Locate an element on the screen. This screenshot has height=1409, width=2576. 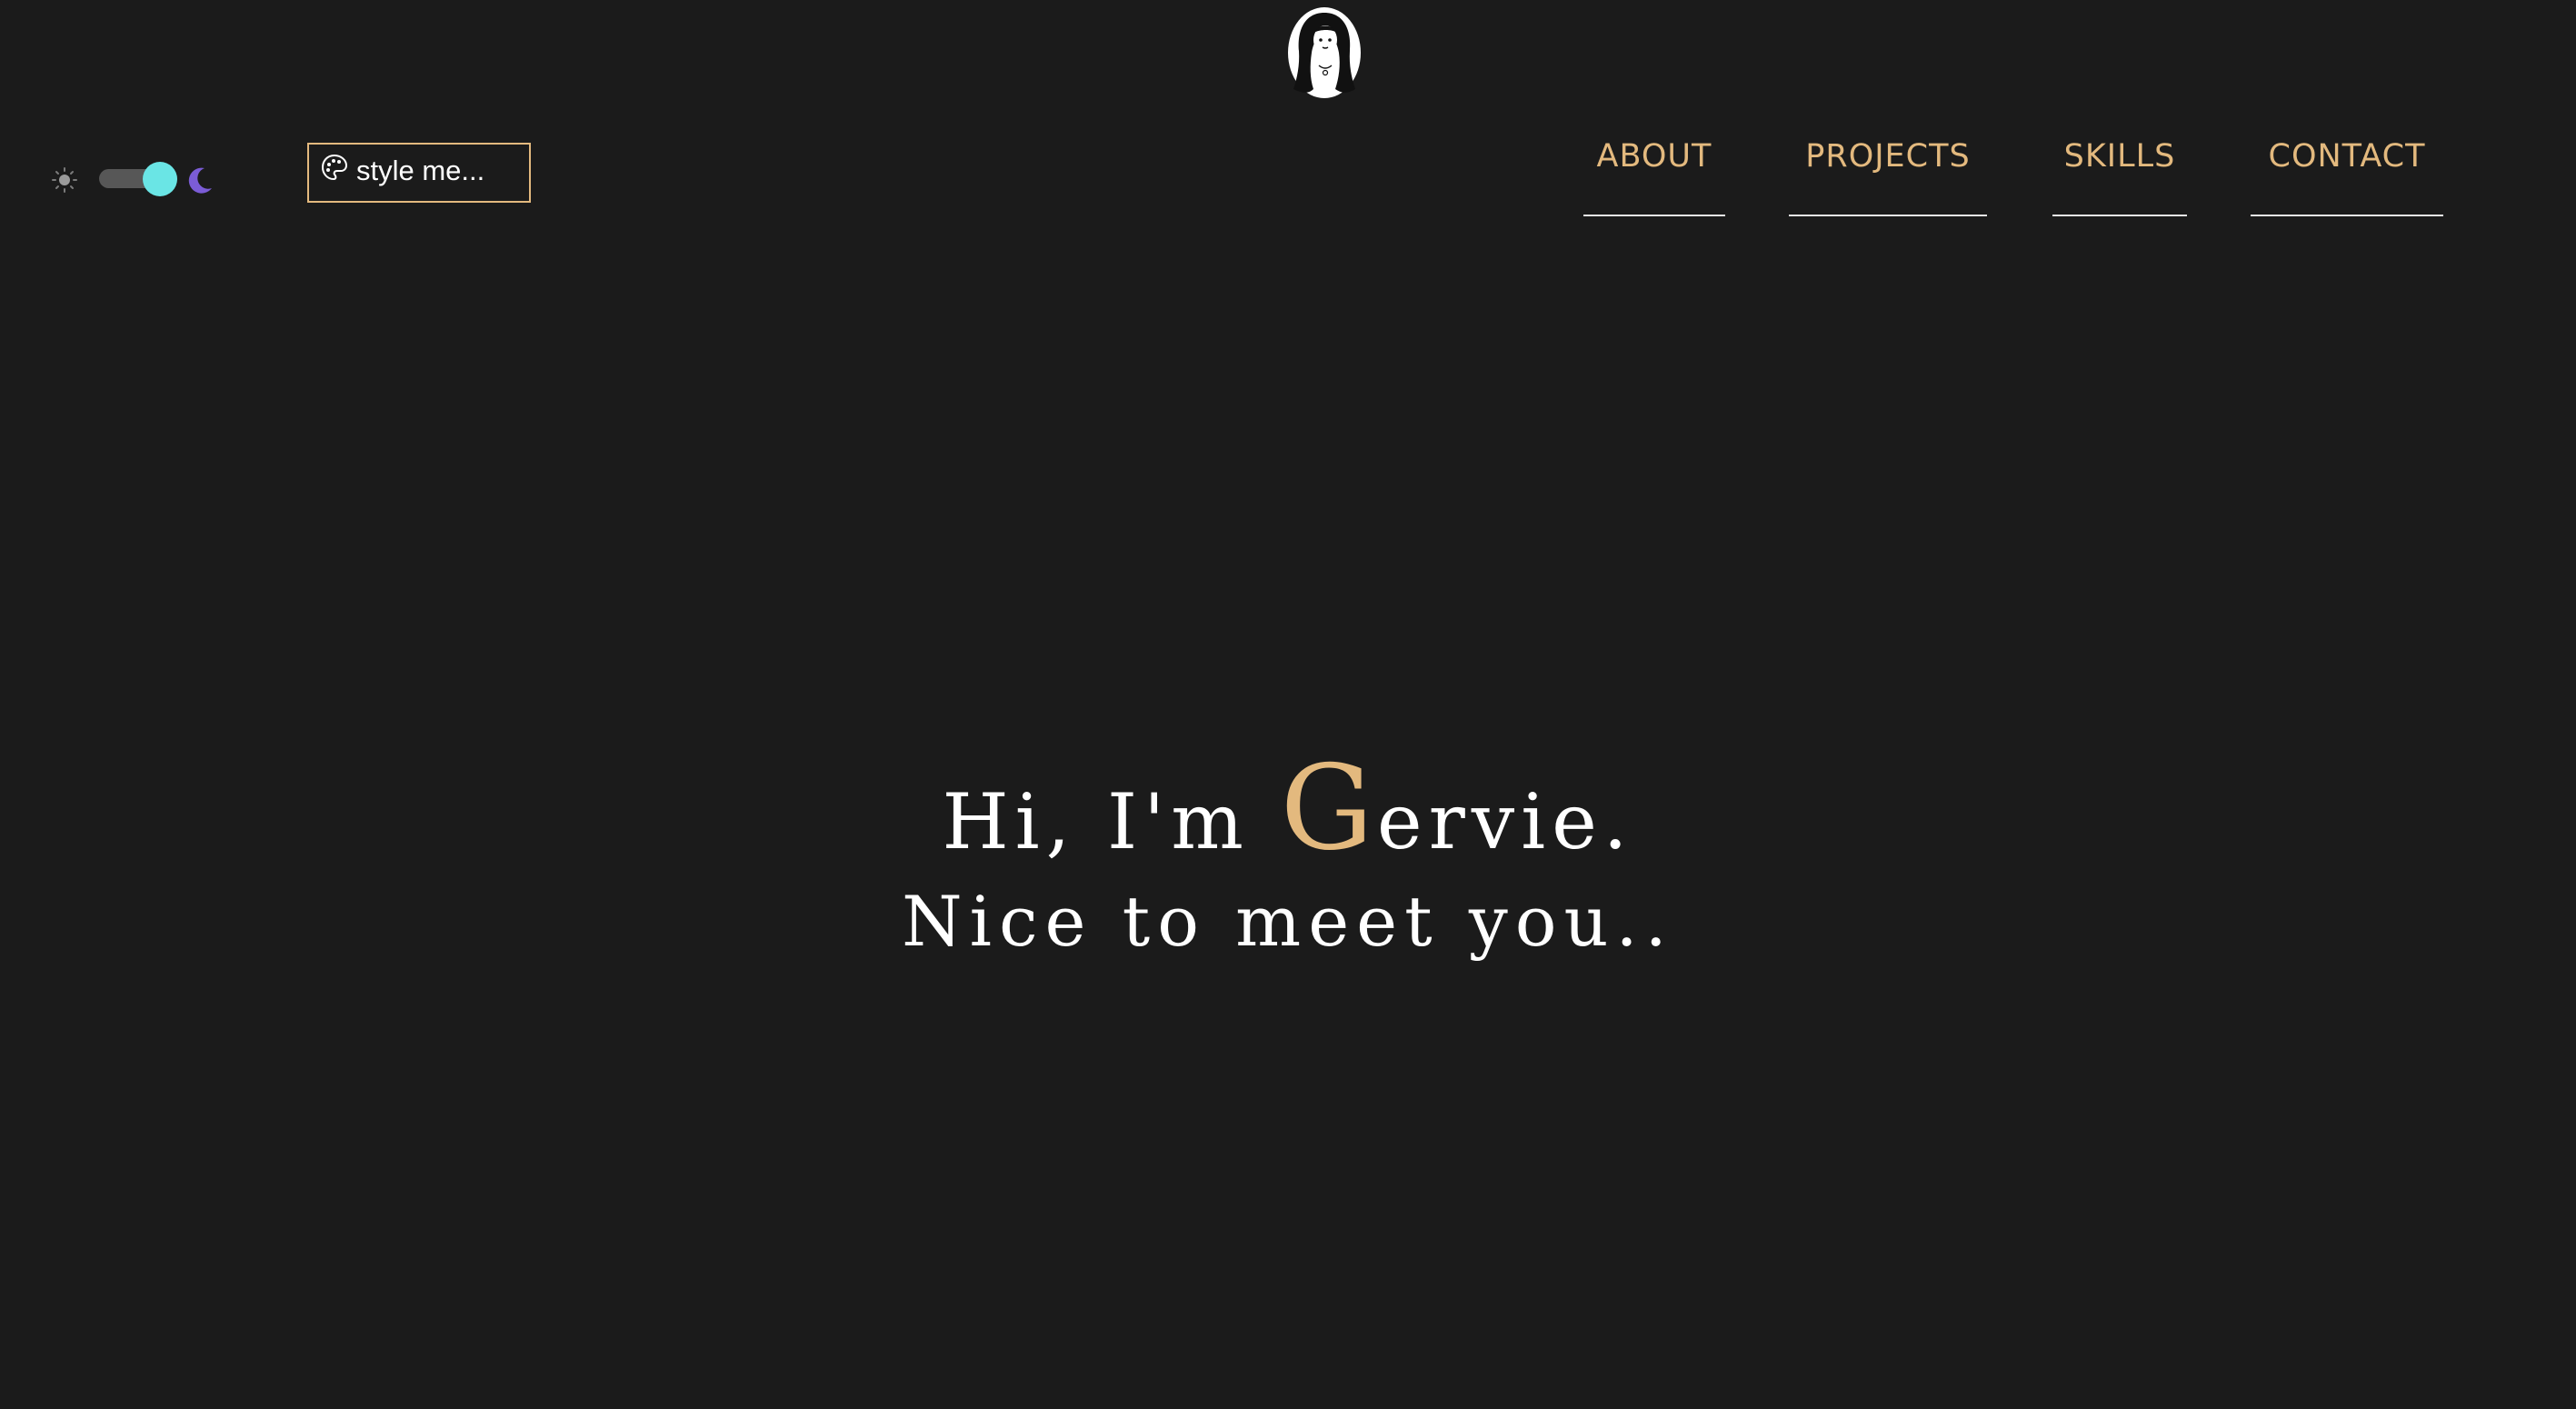
name-initial: G is located at coordinates (1328, 808).